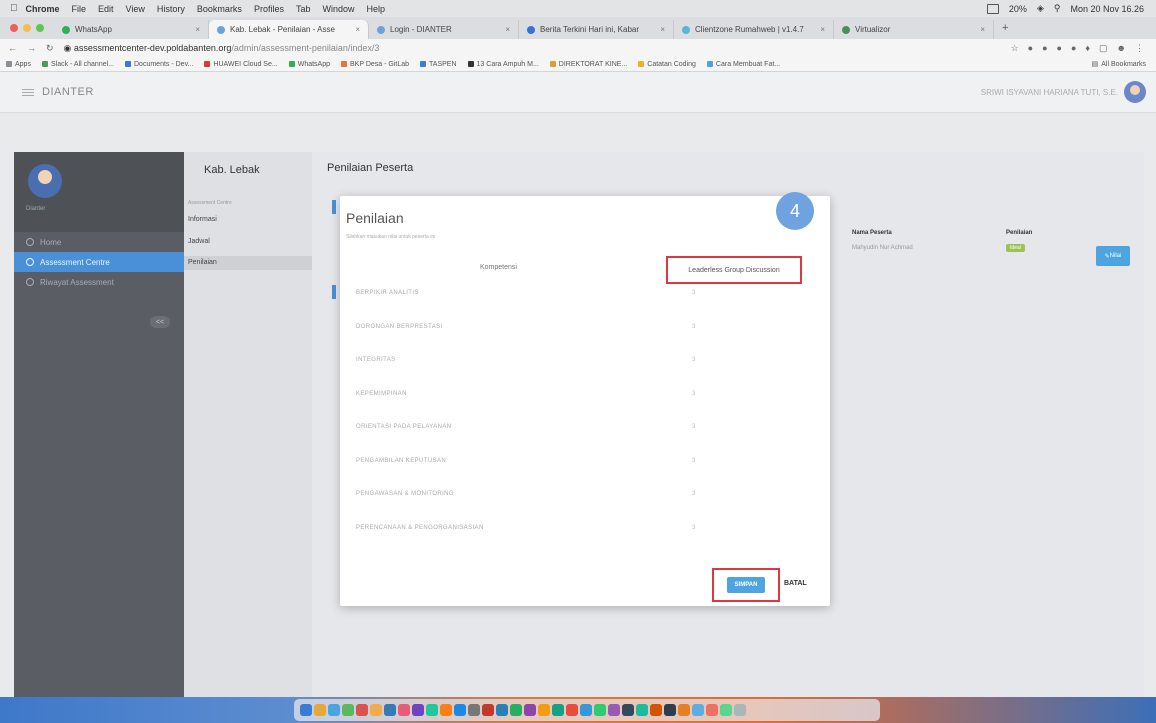  I want to click on user-name: SRIWI ISYAVANI HARIANA TUTI, S.E., so click(1049, 92).